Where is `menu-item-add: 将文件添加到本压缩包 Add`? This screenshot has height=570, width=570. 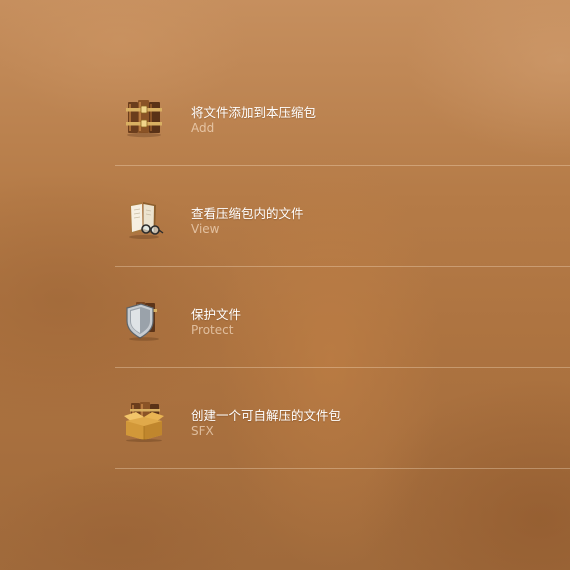
menu-item-add: 将文件添加到本压缩包 Add is located at coordinates (342, 115).